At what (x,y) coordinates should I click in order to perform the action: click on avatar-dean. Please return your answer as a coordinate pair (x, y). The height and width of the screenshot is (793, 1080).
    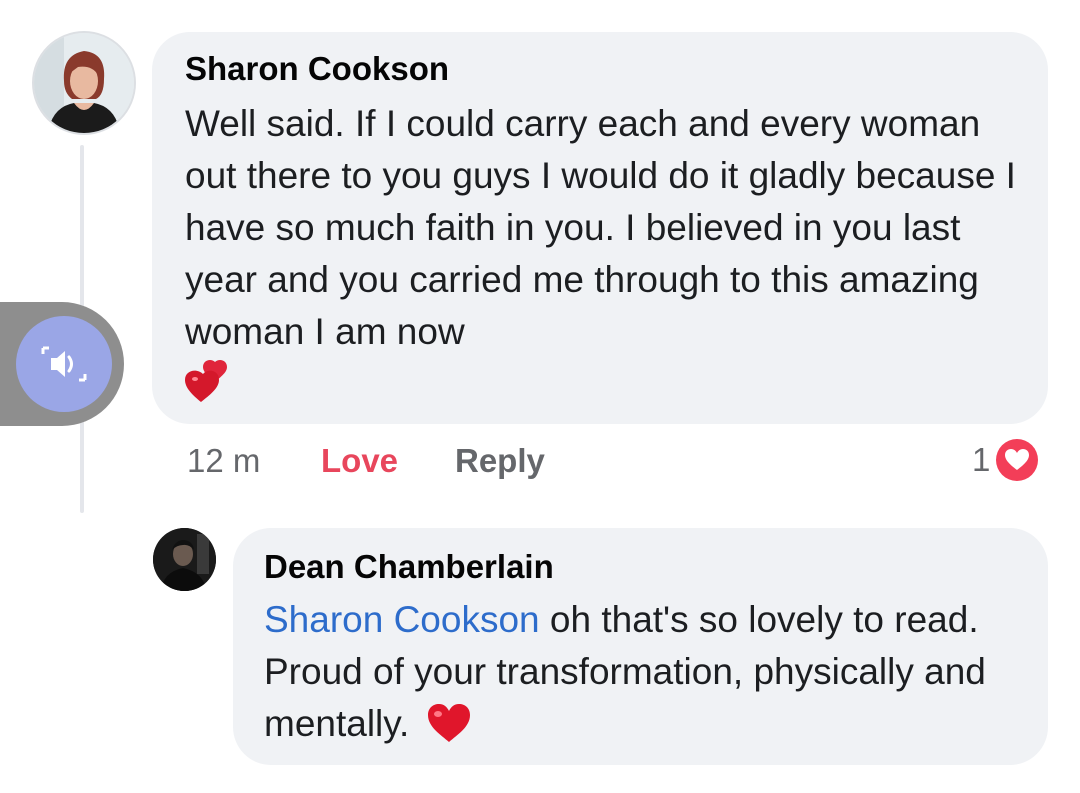
    Looking at the image, I should click on (184, 559).